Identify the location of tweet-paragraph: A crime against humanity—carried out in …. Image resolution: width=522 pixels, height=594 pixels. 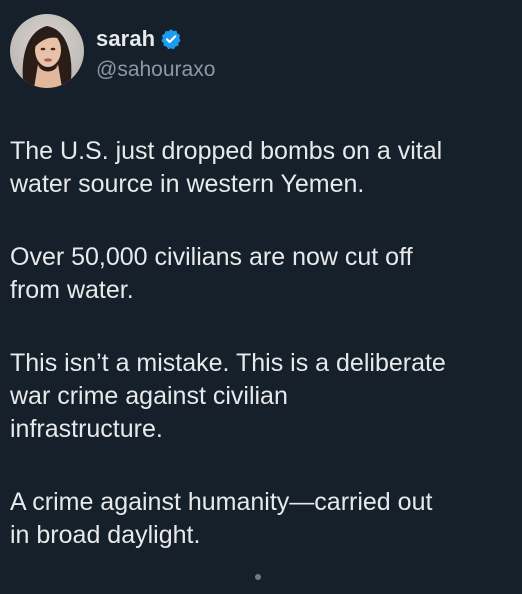
(221, 518).